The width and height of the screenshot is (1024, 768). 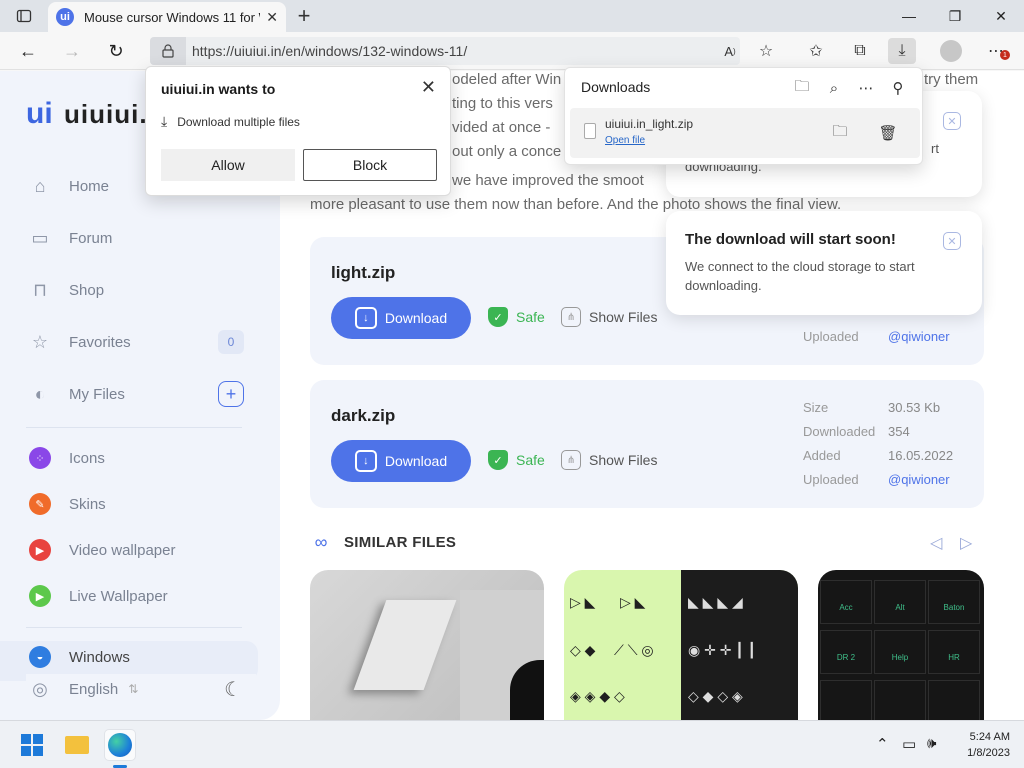 What do you see at coordinates (40, 237) in the screenshot?
I see `chat-icon: ▭` at bounding box center [40, 237].